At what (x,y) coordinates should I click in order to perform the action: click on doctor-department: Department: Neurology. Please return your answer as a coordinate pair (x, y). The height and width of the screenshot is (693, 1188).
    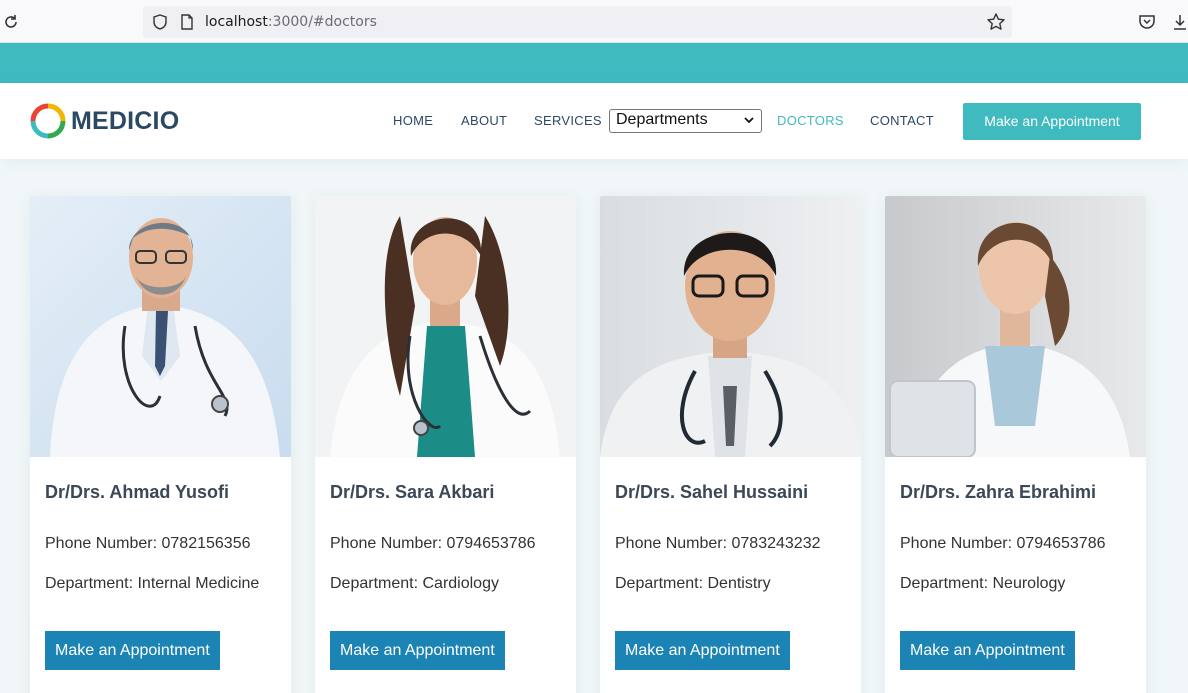
    Looking at the image, I should click on (983, 583).